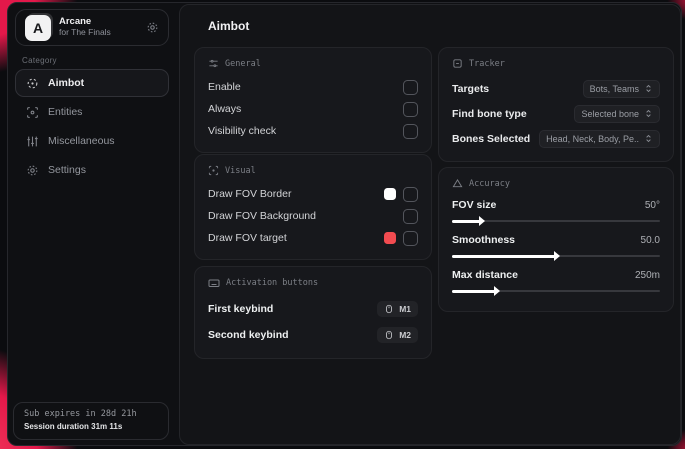  Describe the element at coordinates (489, 183) in the screenshot. I see `card-title: Accuracy` at that location.